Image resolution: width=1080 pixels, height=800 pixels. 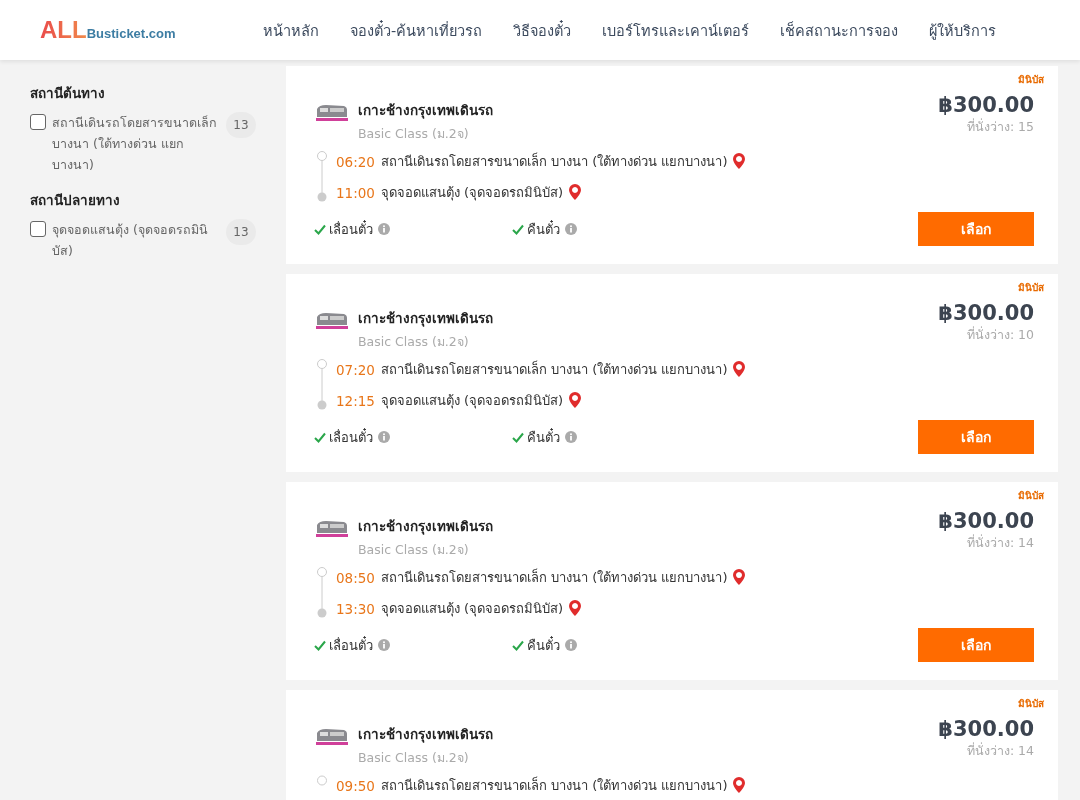 I want to click on stop-time: 09:50, so click(x=355, y=785).